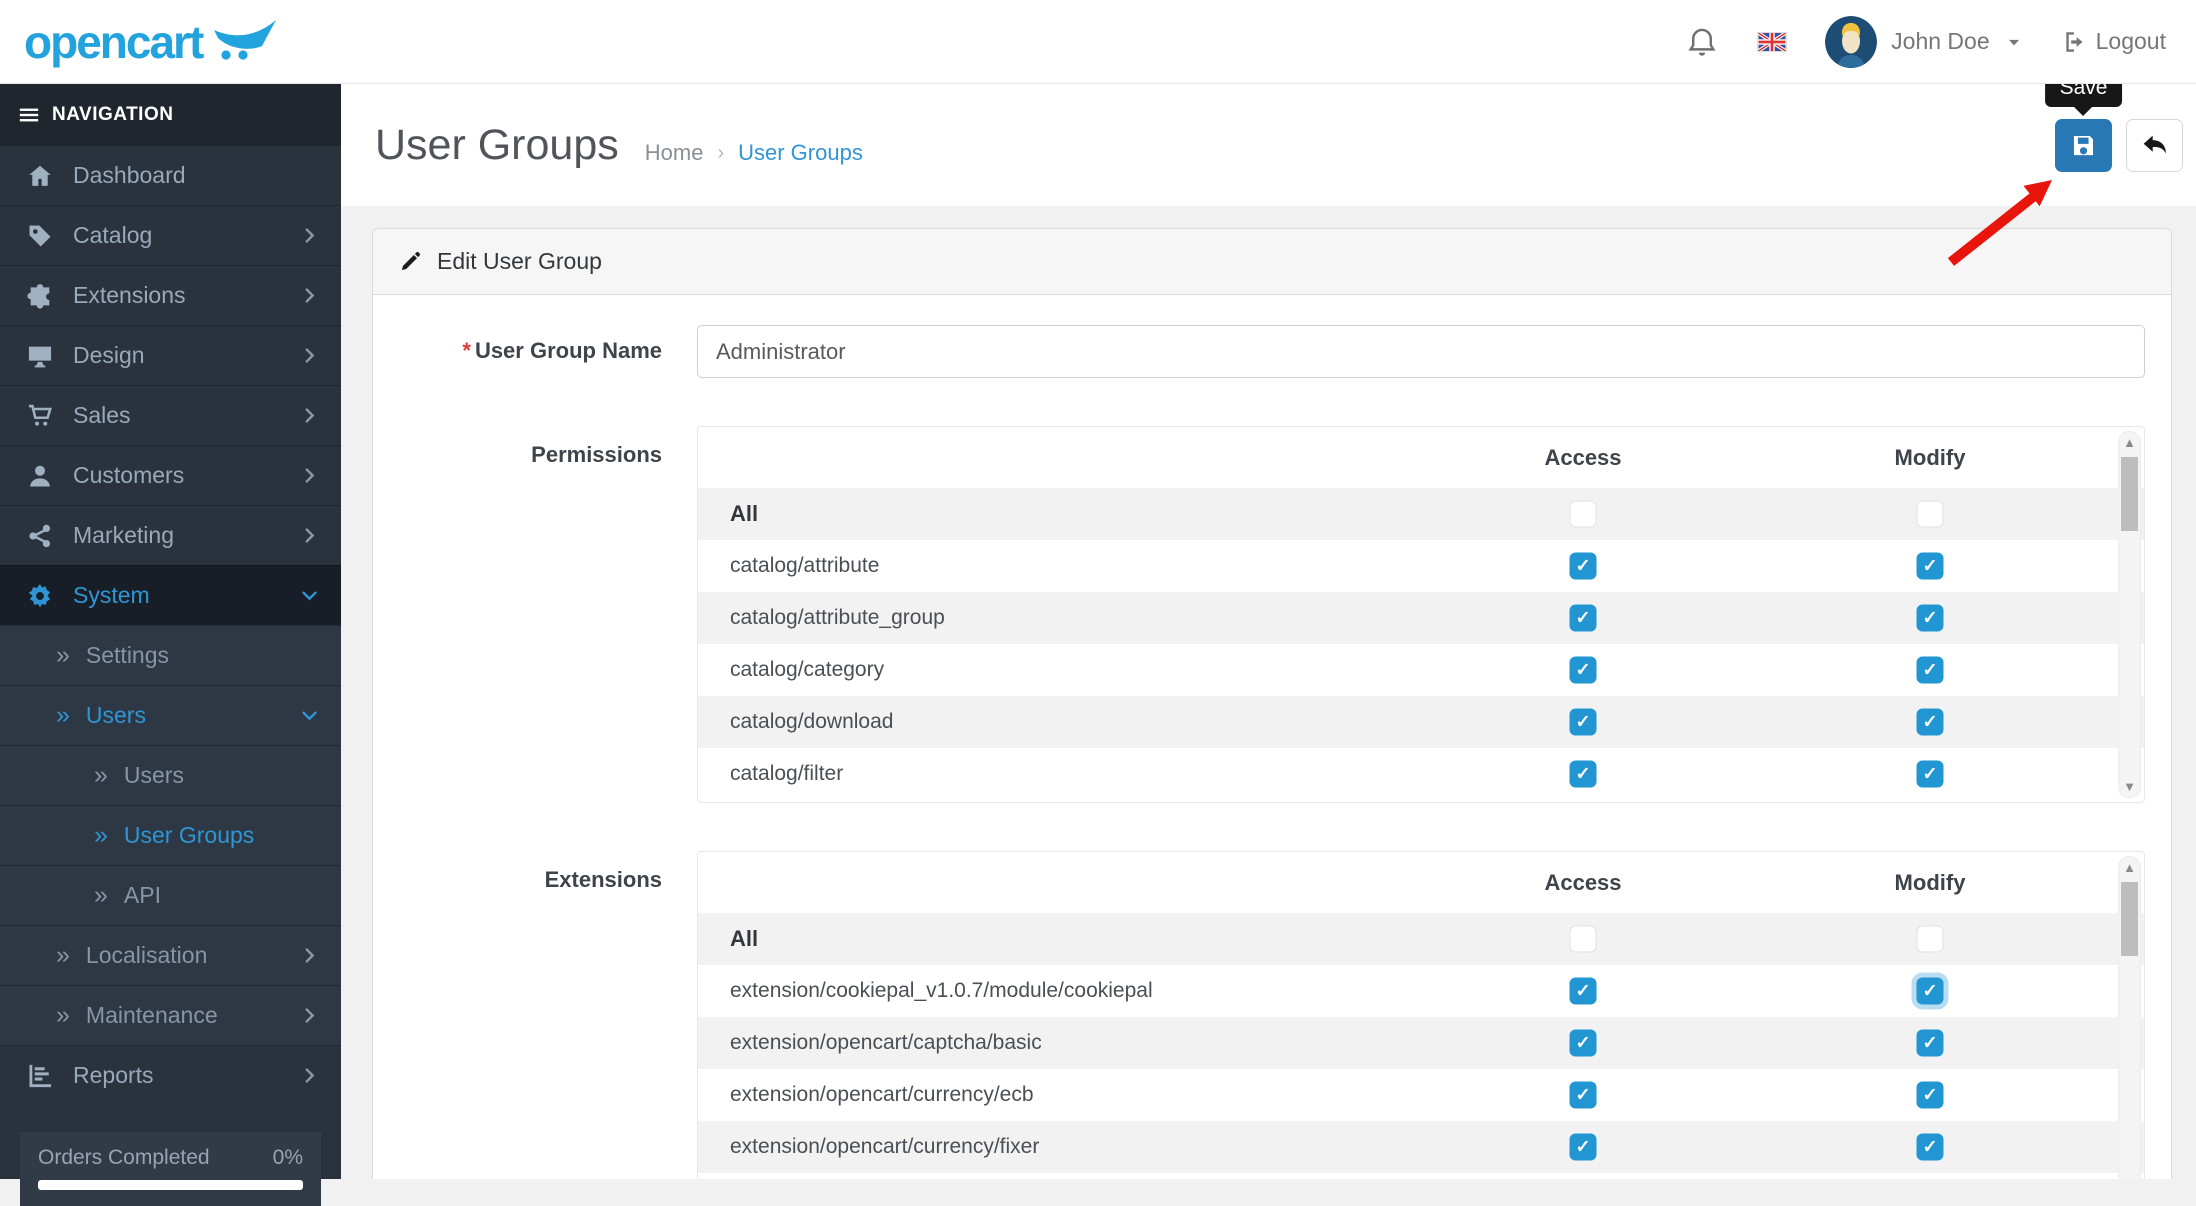  I want to click on back-button, so click(2154, 145).